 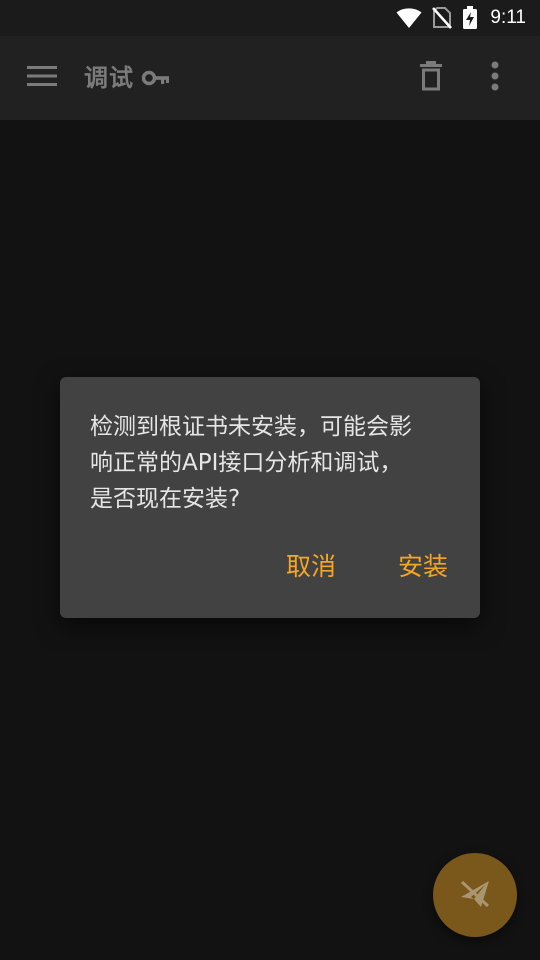 I want to click on page-title: 调试, so click(x=109, y=78).